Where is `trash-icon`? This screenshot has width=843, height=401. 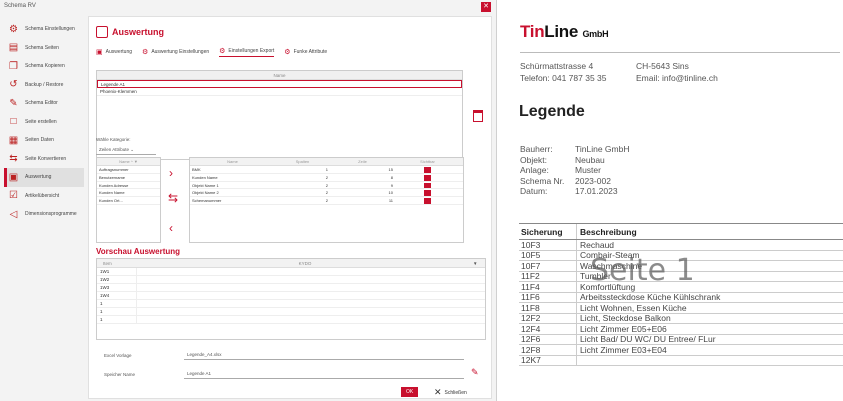
trash-icon is located at coordinates (478, 116).